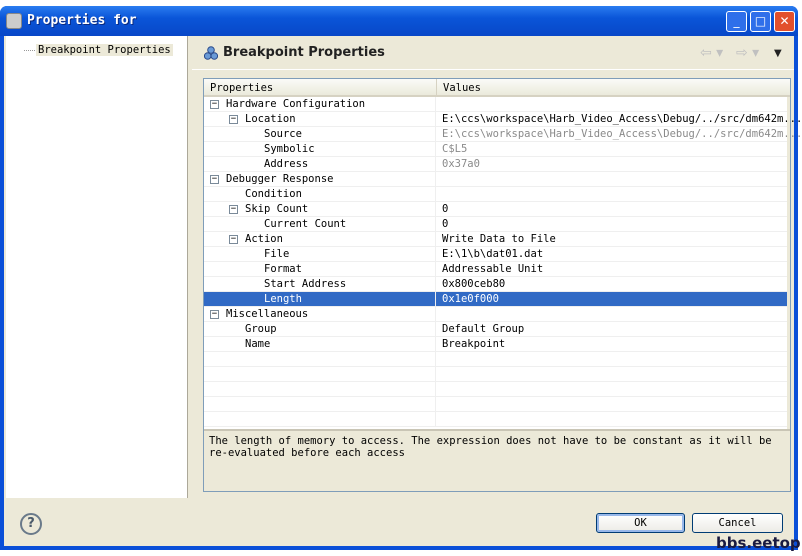 The width and height of the screenshot is (802, 556). Describe the element at coordinates (495, 209) in the screenshot. I see `table-row: − Skip Count 0` at that location.